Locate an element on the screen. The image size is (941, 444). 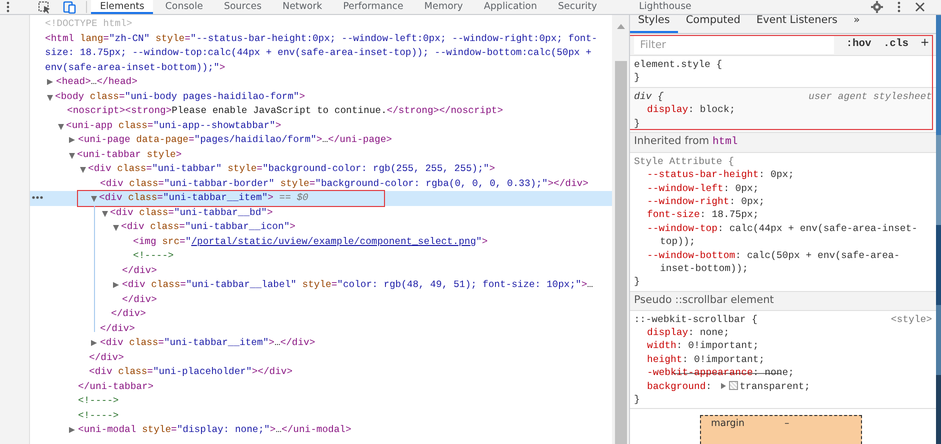
css-selector: Style Attribute { is located at coordinates (684, 161).